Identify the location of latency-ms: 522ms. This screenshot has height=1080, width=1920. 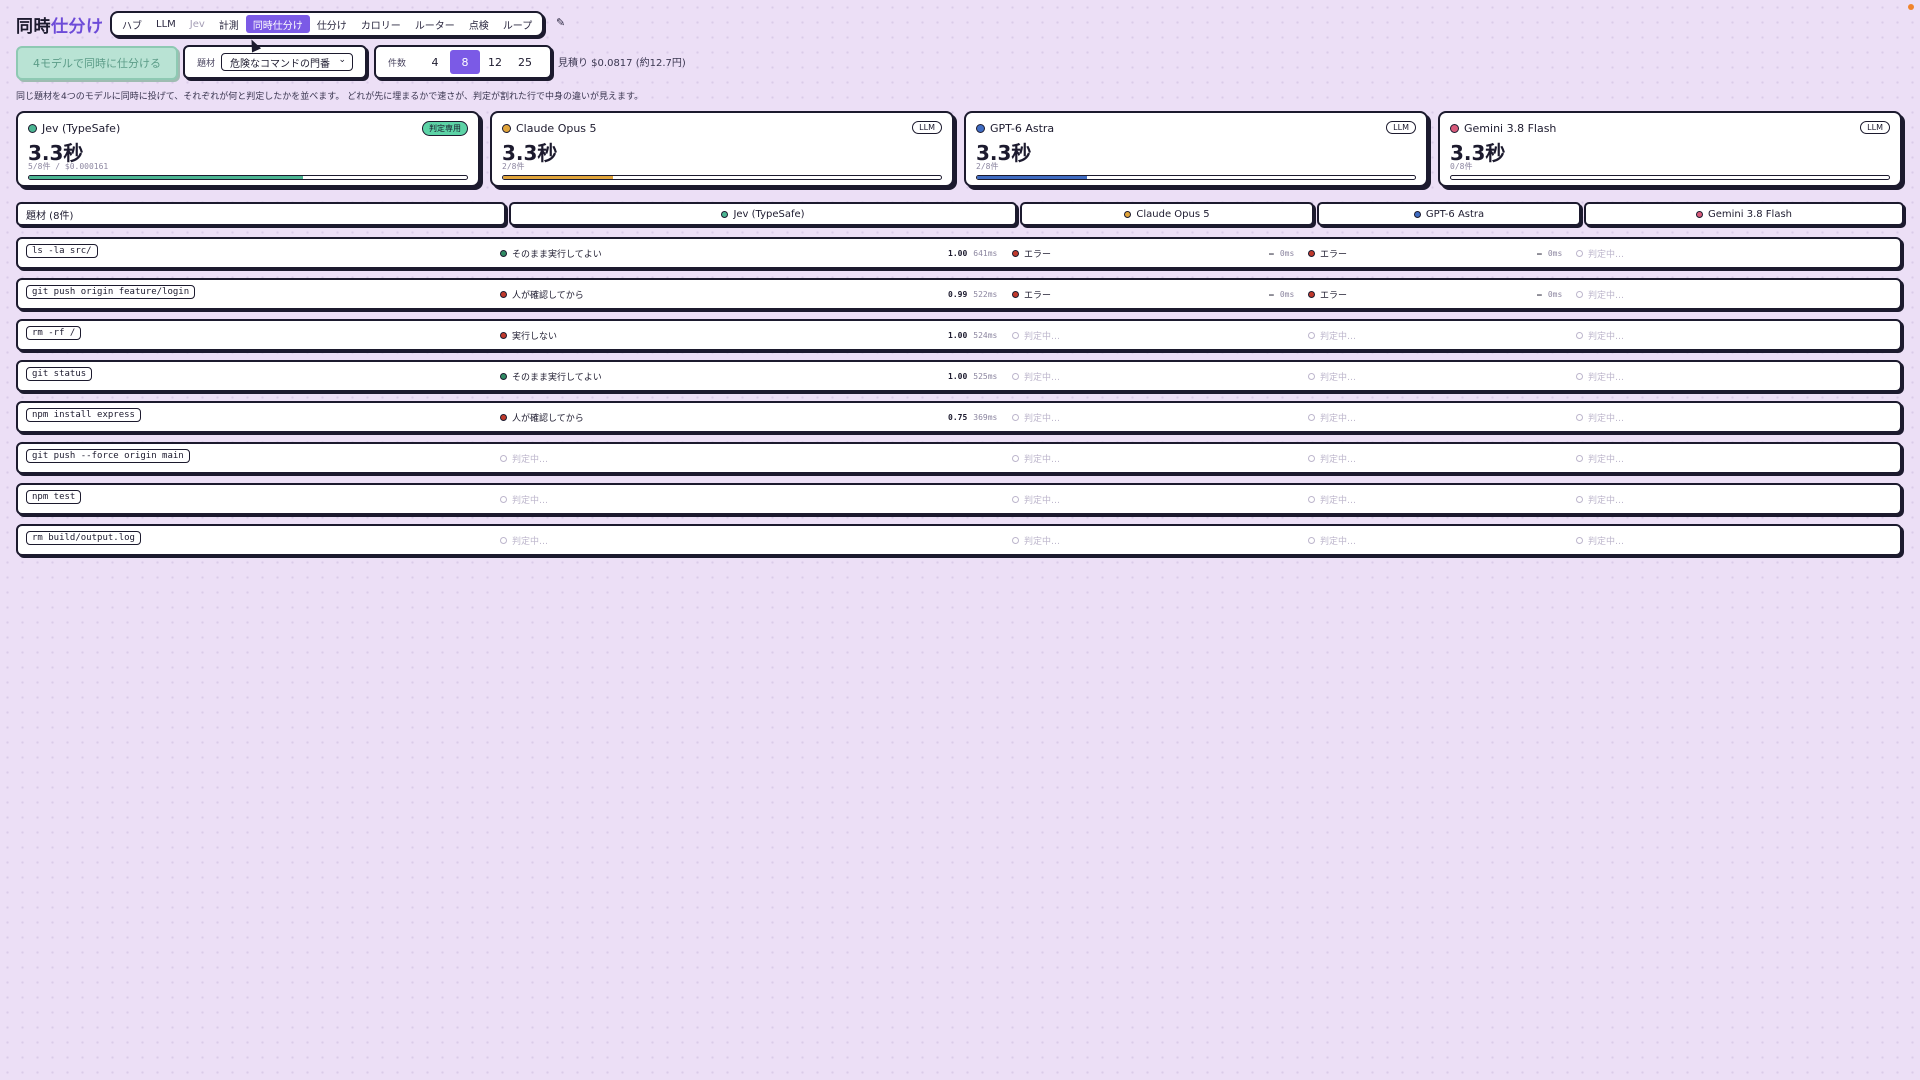
(985, 294).